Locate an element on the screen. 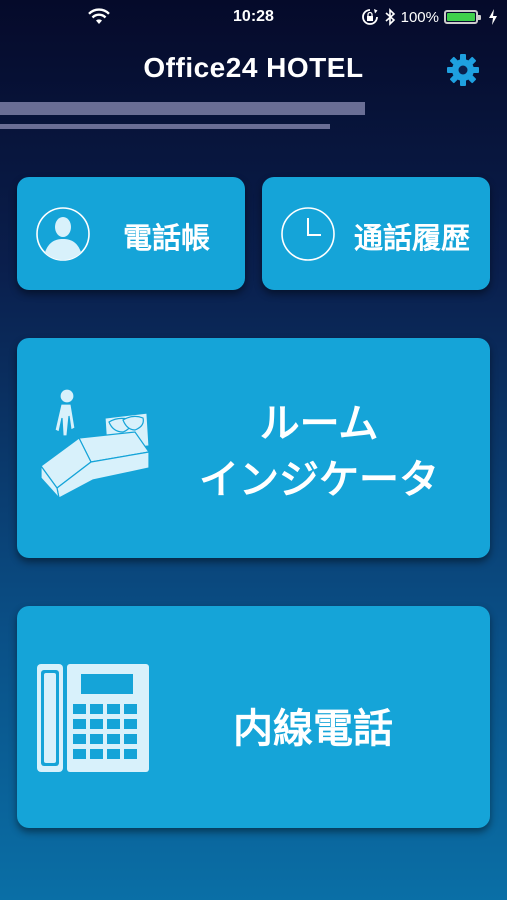 The width and height of the screenshot is (507, 900). call-history-button: 通話履歴 is located at coordinates (376, 233).